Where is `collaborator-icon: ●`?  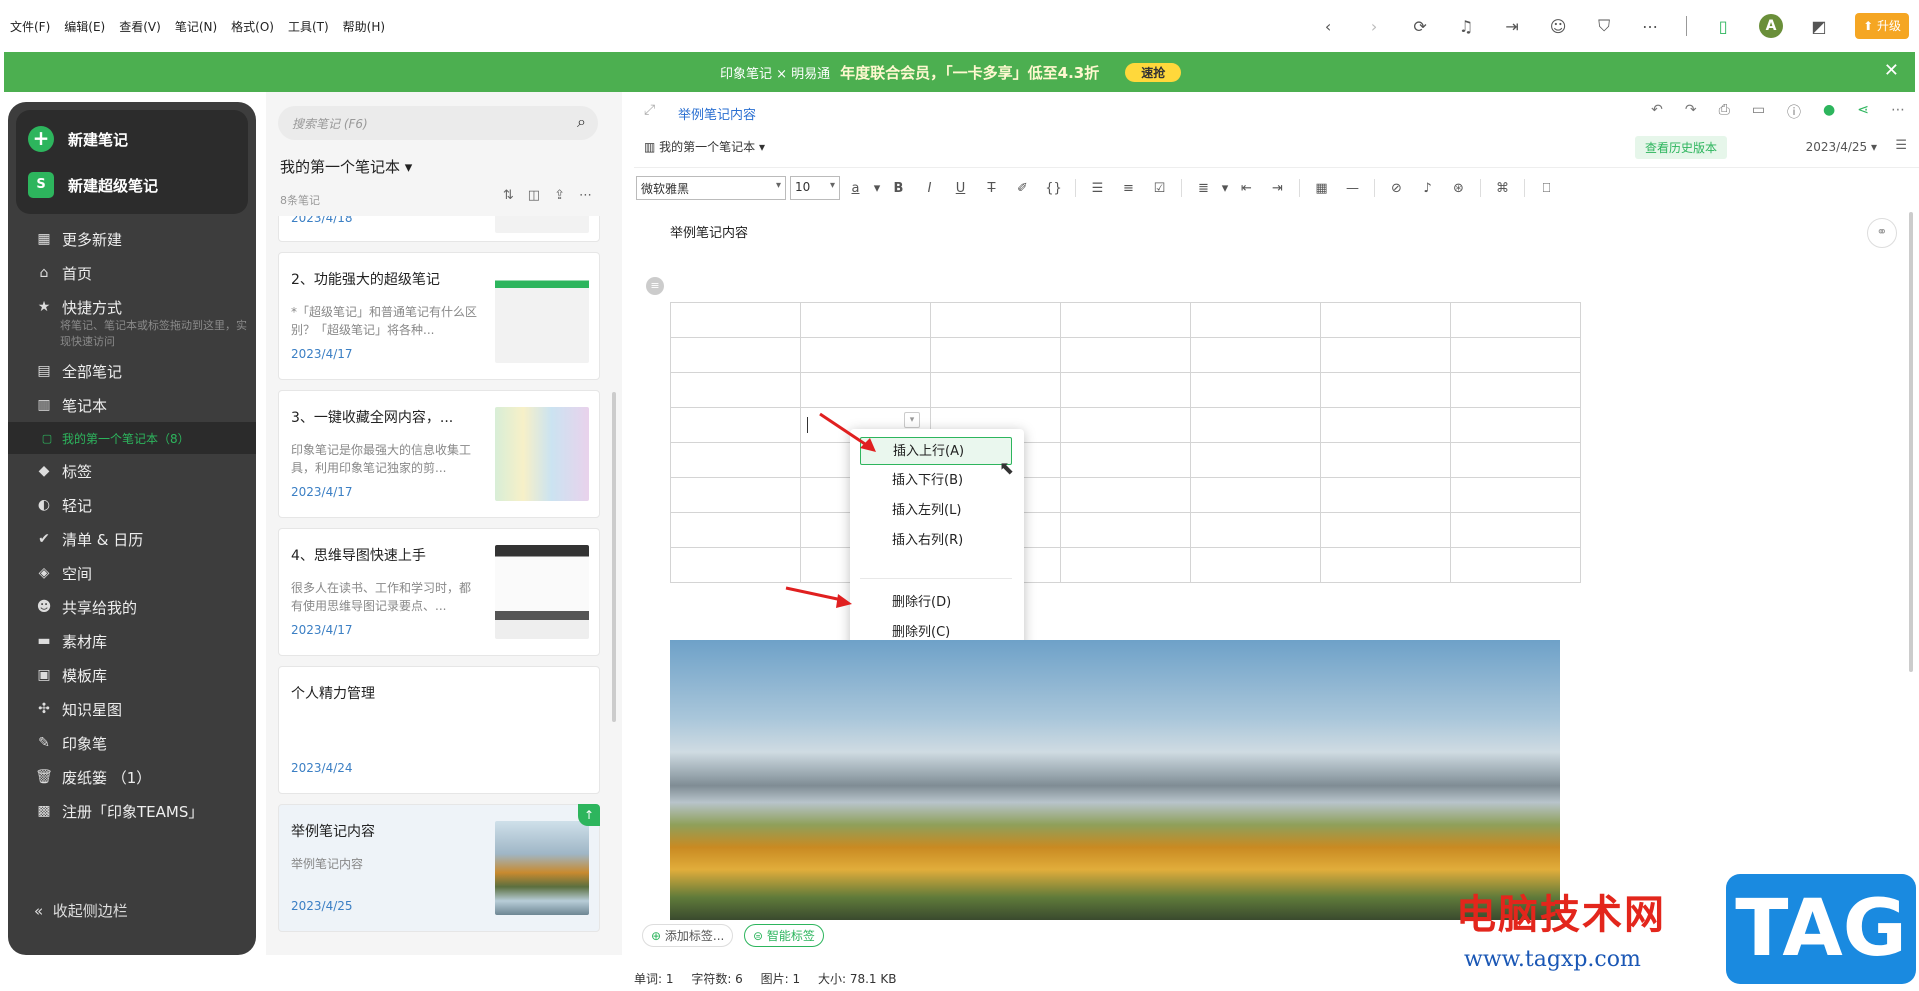
collaborator-icon: ● is located at coordinates (1829, 112).